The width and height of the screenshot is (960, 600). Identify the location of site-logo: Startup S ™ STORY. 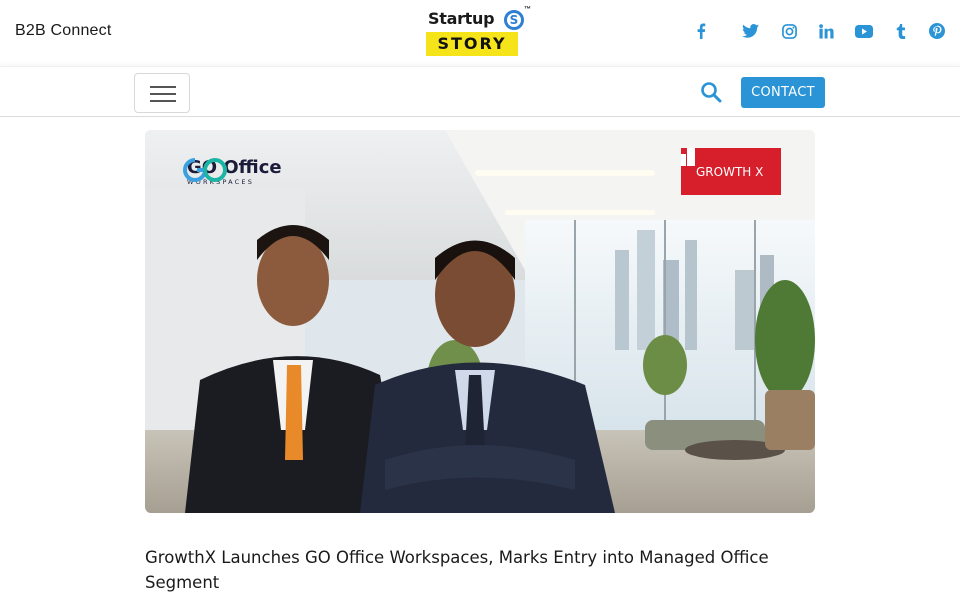
(481, 32).